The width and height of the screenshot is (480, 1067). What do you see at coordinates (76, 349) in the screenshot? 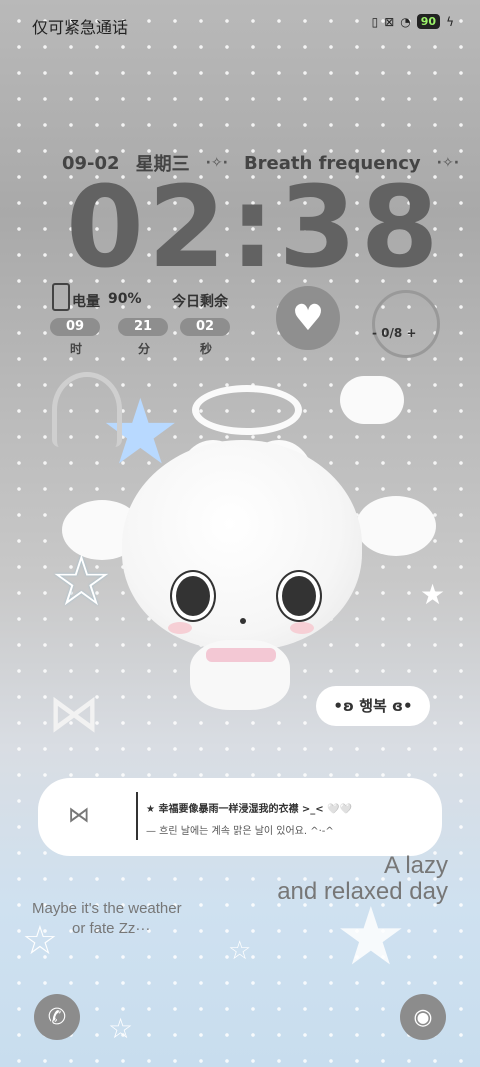
I see `hours-unit: 时` at bounding box center [76, 349].